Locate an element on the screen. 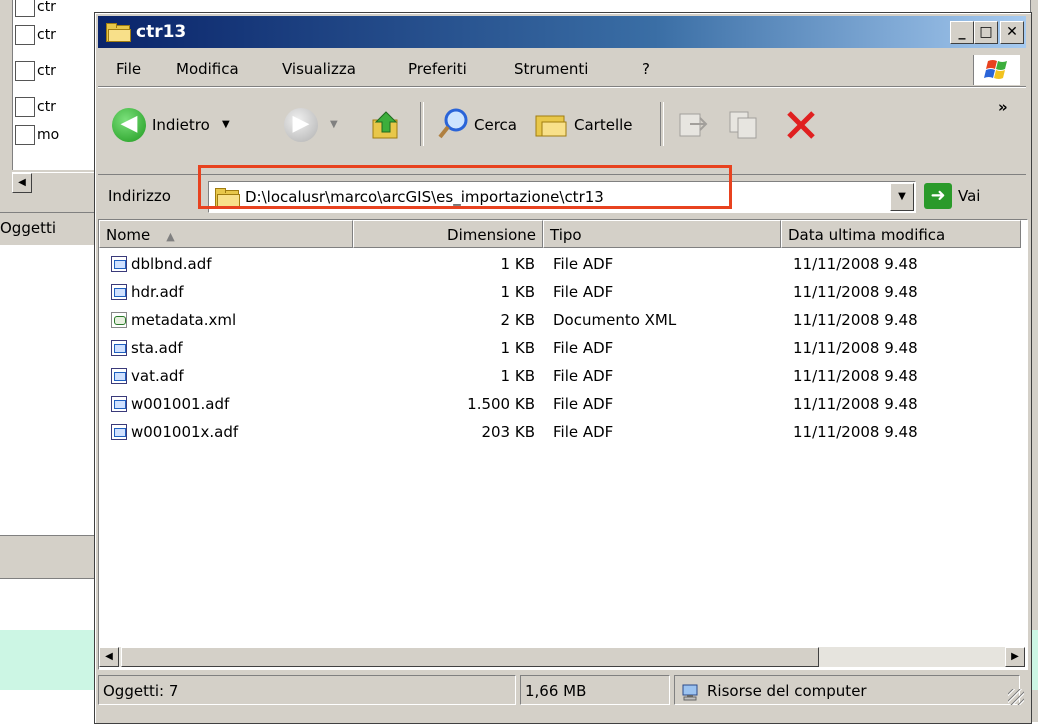 The width and height of the screenshot is (1038, 724). file-name: vat.adf is located at coordinates (157, 376).